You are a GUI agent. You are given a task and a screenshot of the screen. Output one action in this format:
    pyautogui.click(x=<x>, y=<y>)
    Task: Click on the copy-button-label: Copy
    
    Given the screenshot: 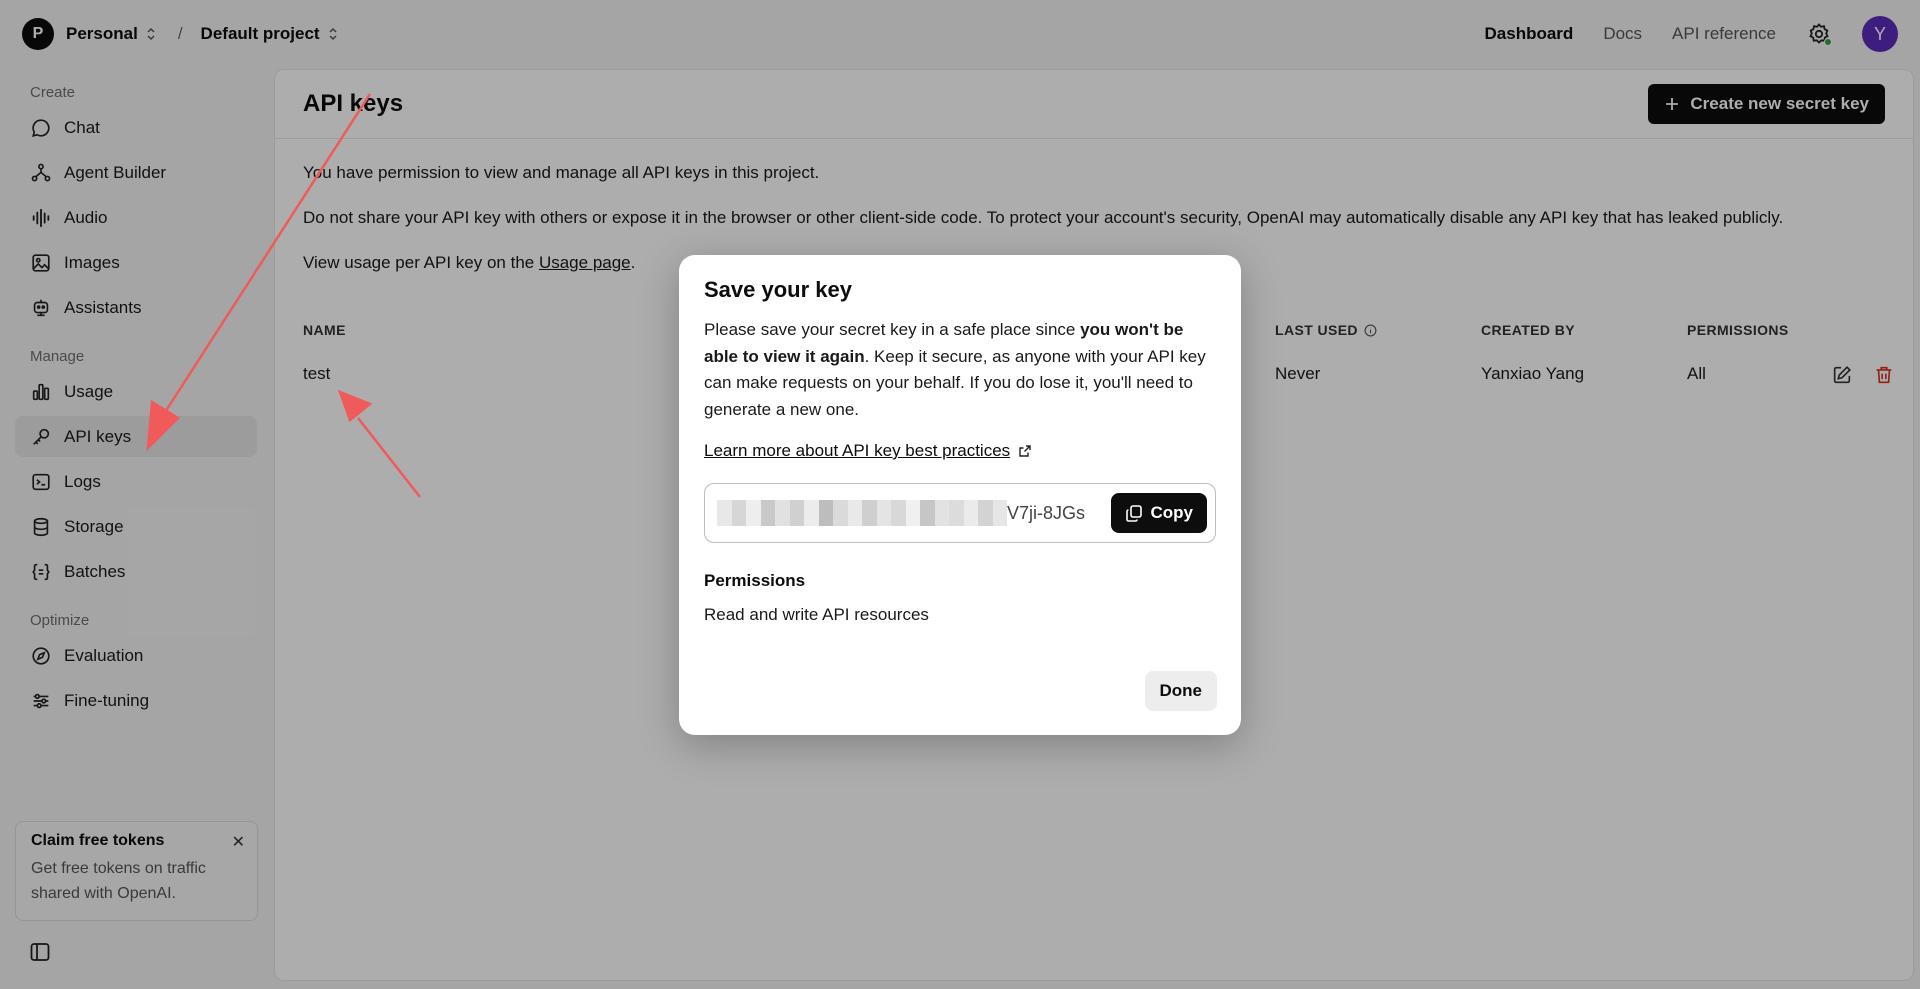 What is the action you would take?
    pyautogui.click(x=1172, y=512)
    